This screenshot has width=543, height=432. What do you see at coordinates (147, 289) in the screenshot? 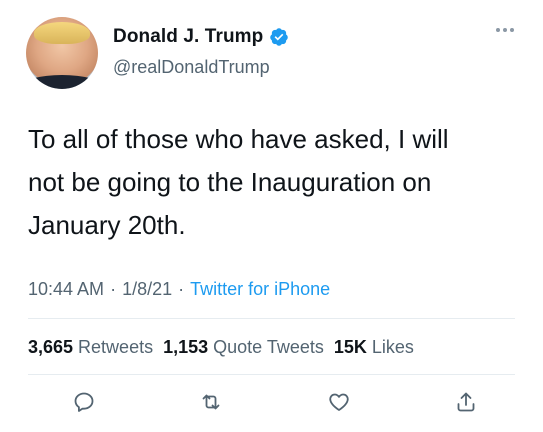
I see `tweet-date: 1/8/21` at bounding box center [147, 289].